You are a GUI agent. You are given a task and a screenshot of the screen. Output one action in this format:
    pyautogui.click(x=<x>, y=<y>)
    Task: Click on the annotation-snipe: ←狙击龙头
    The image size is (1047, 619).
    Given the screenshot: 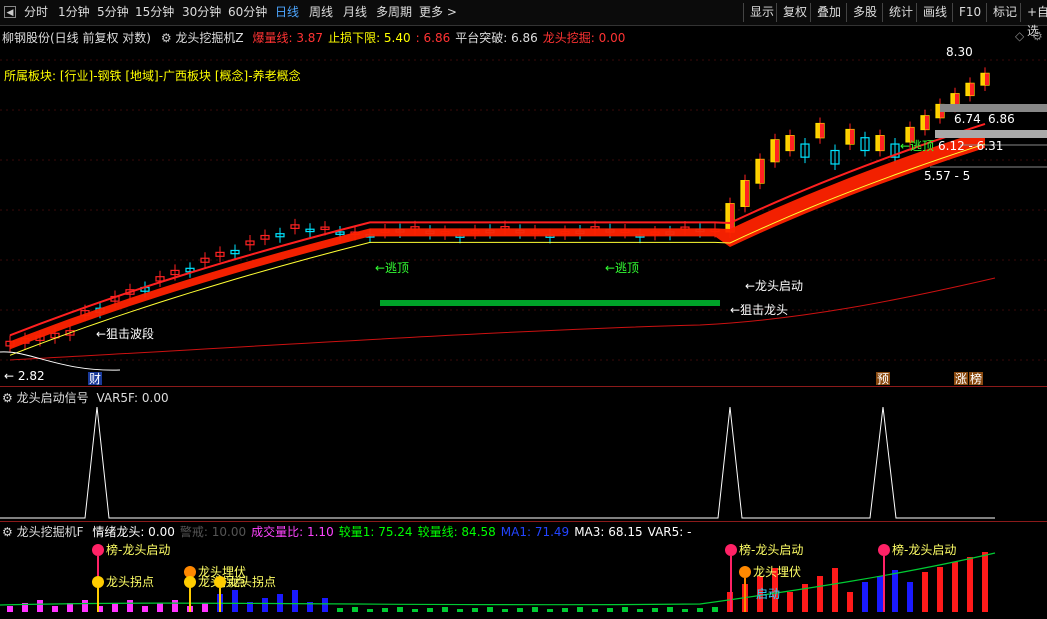 What is the action you would take?
    pyautogui.click(x=759, y=310)
    